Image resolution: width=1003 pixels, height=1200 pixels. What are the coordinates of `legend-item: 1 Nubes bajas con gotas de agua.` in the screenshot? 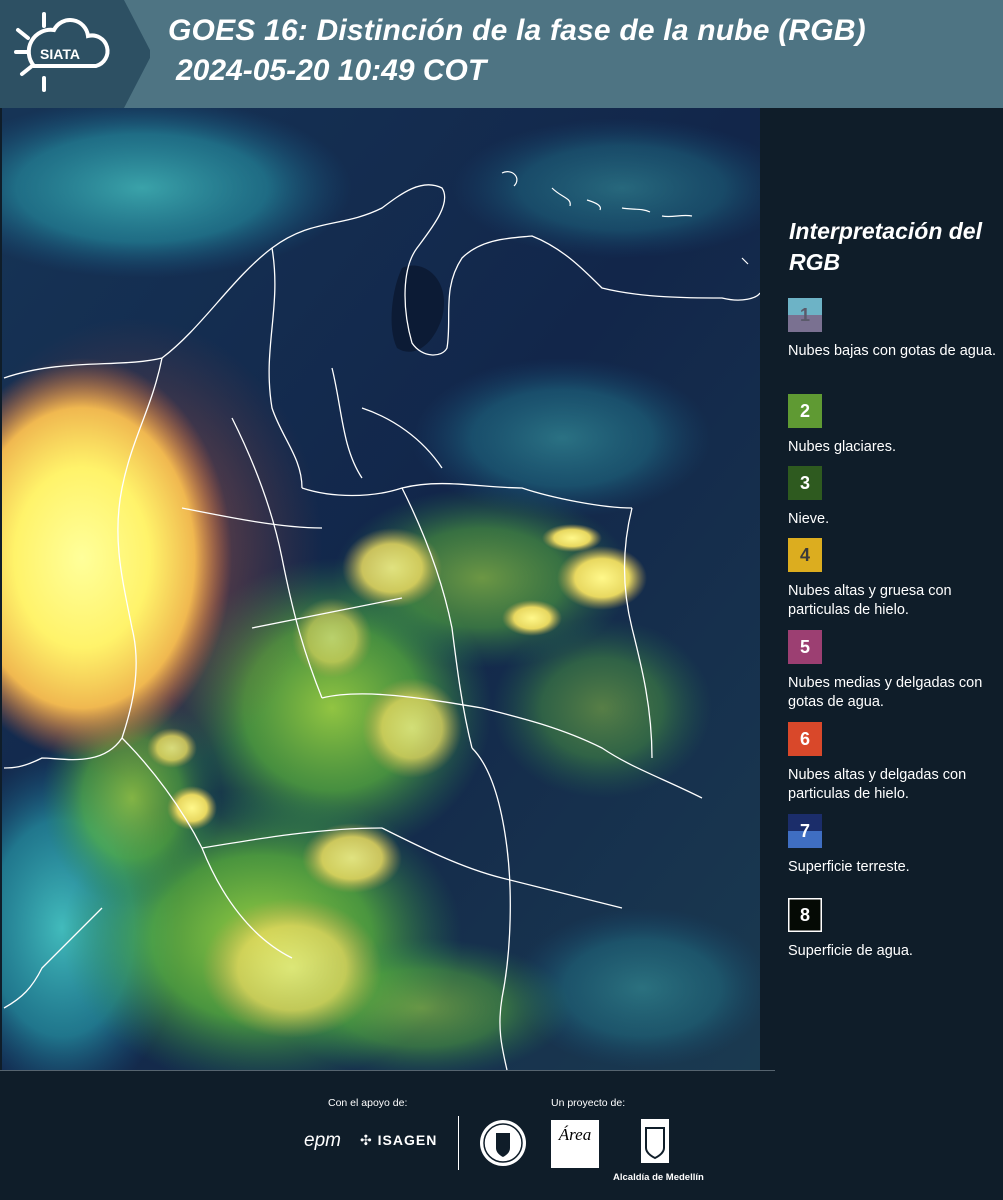 It's located at (894, 329).